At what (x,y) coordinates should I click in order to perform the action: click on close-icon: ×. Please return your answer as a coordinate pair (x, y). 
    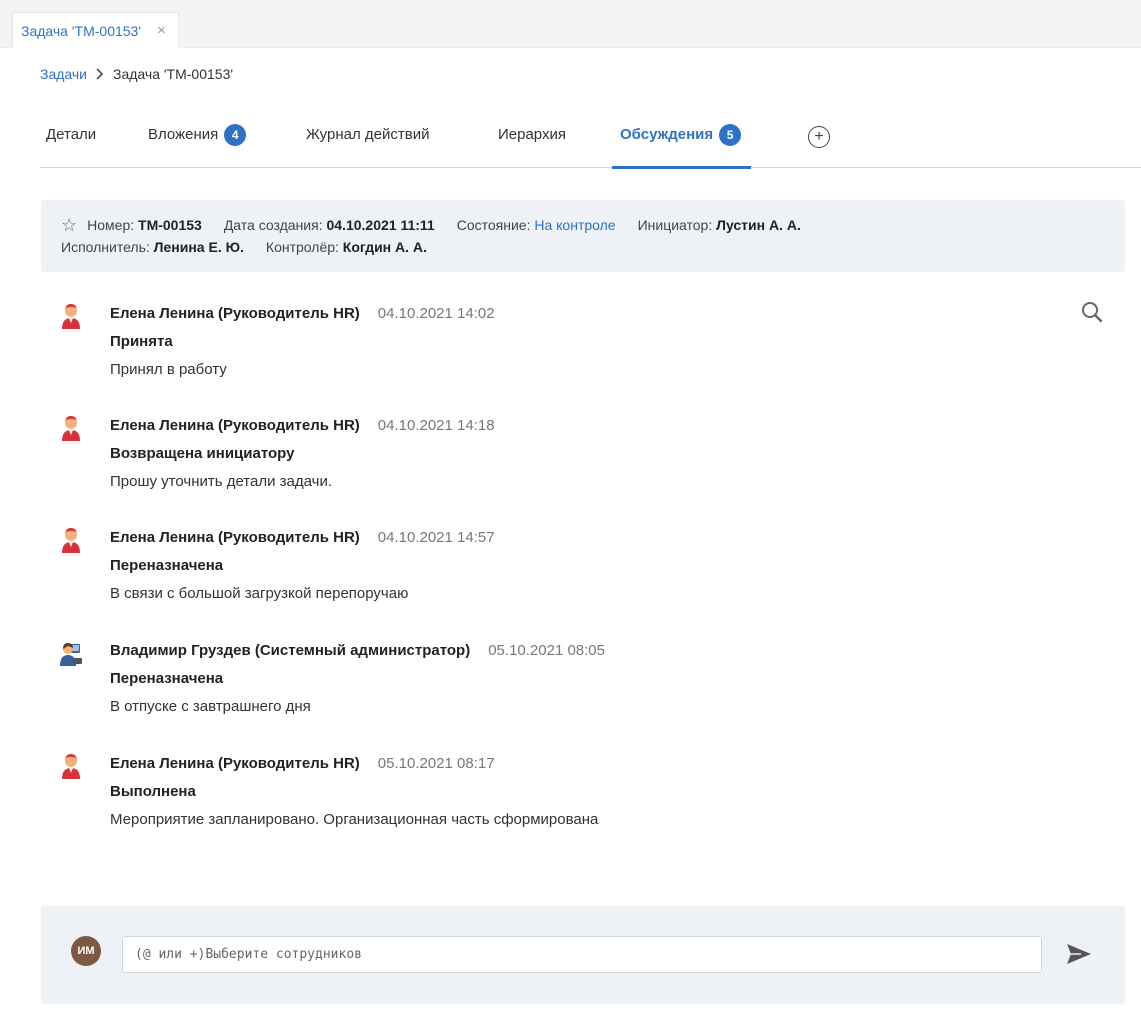
    Looking at the image, I should click on (161, 30).